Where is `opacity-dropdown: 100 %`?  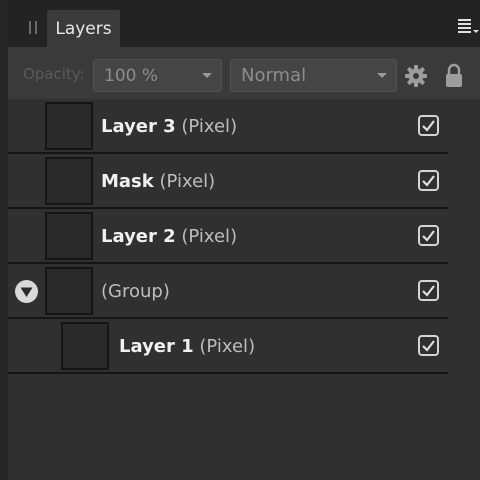 opacity-dropdown: 100 % is located at coordinates (157, 75).